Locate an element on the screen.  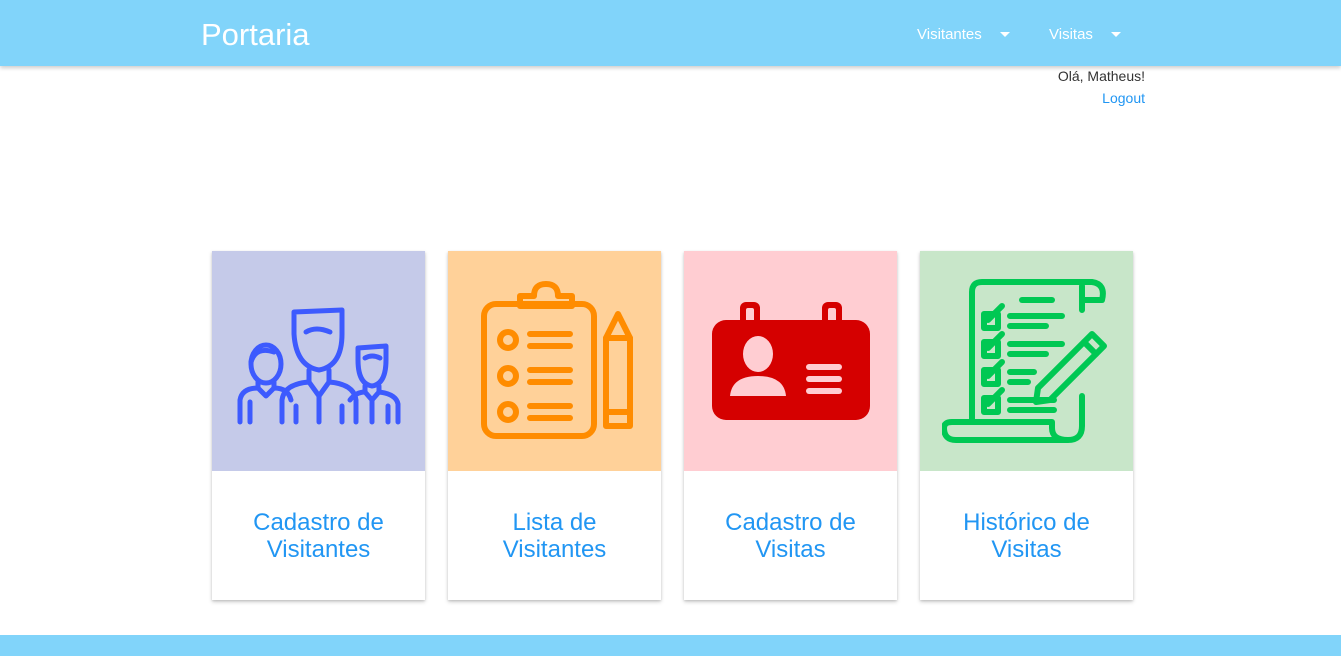
menu-visitas: Visitas is located at coordinates (1085, 34).